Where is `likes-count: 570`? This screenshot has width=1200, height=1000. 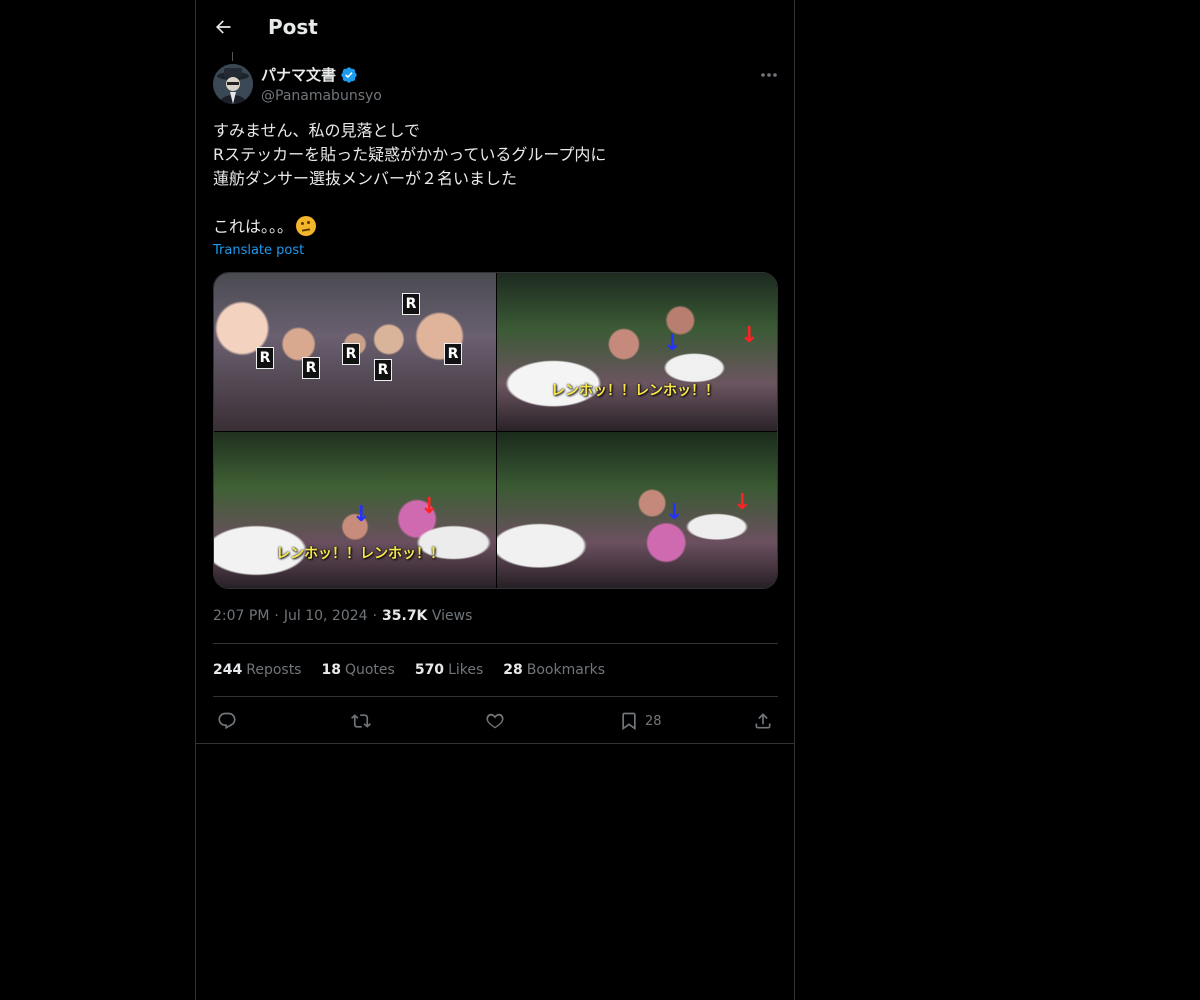
likes-count: 570 is located at coordinates (429, 670).